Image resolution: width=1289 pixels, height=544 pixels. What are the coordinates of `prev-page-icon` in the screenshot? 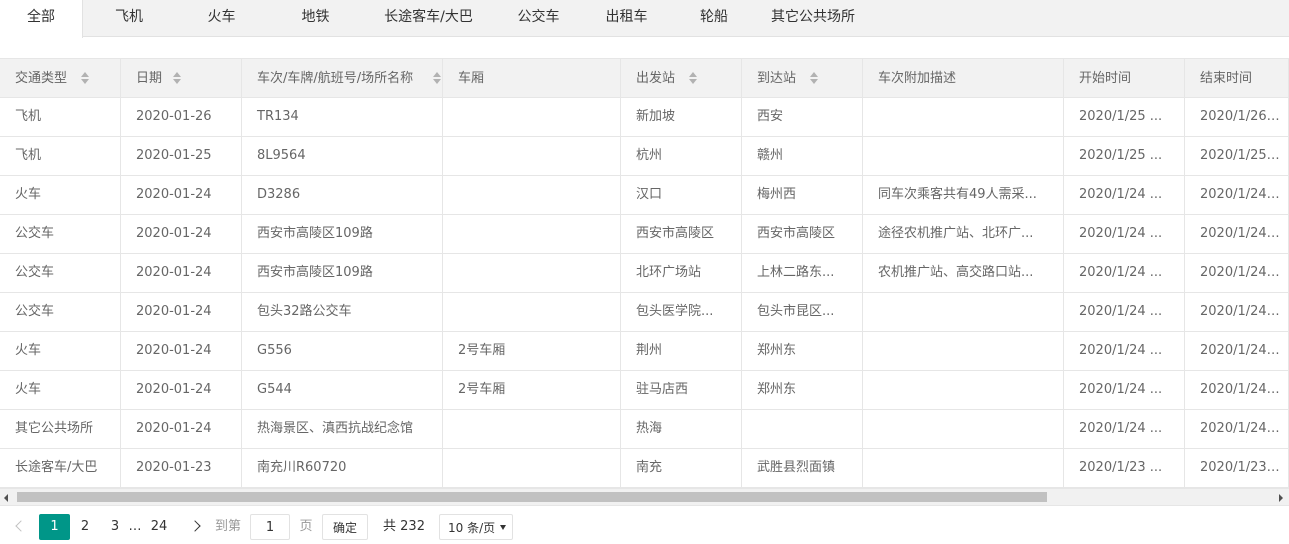 It's located at (21, 526).